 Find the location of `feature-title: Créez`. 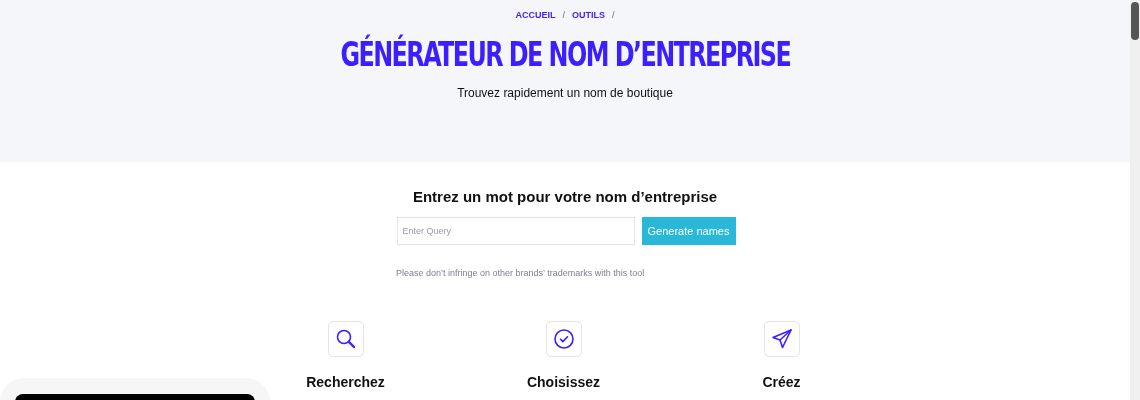

feature-title: Créez is located at coordinates (781, 382).